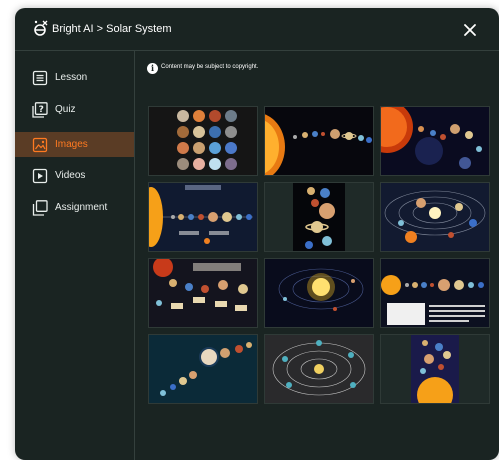 The width and height of the screenshot is (499, 460). What do you see at coordinates (65, 109) in the screenshot?
I see `sidebar-item-label: Quiz` at bounding box center [65, 109].